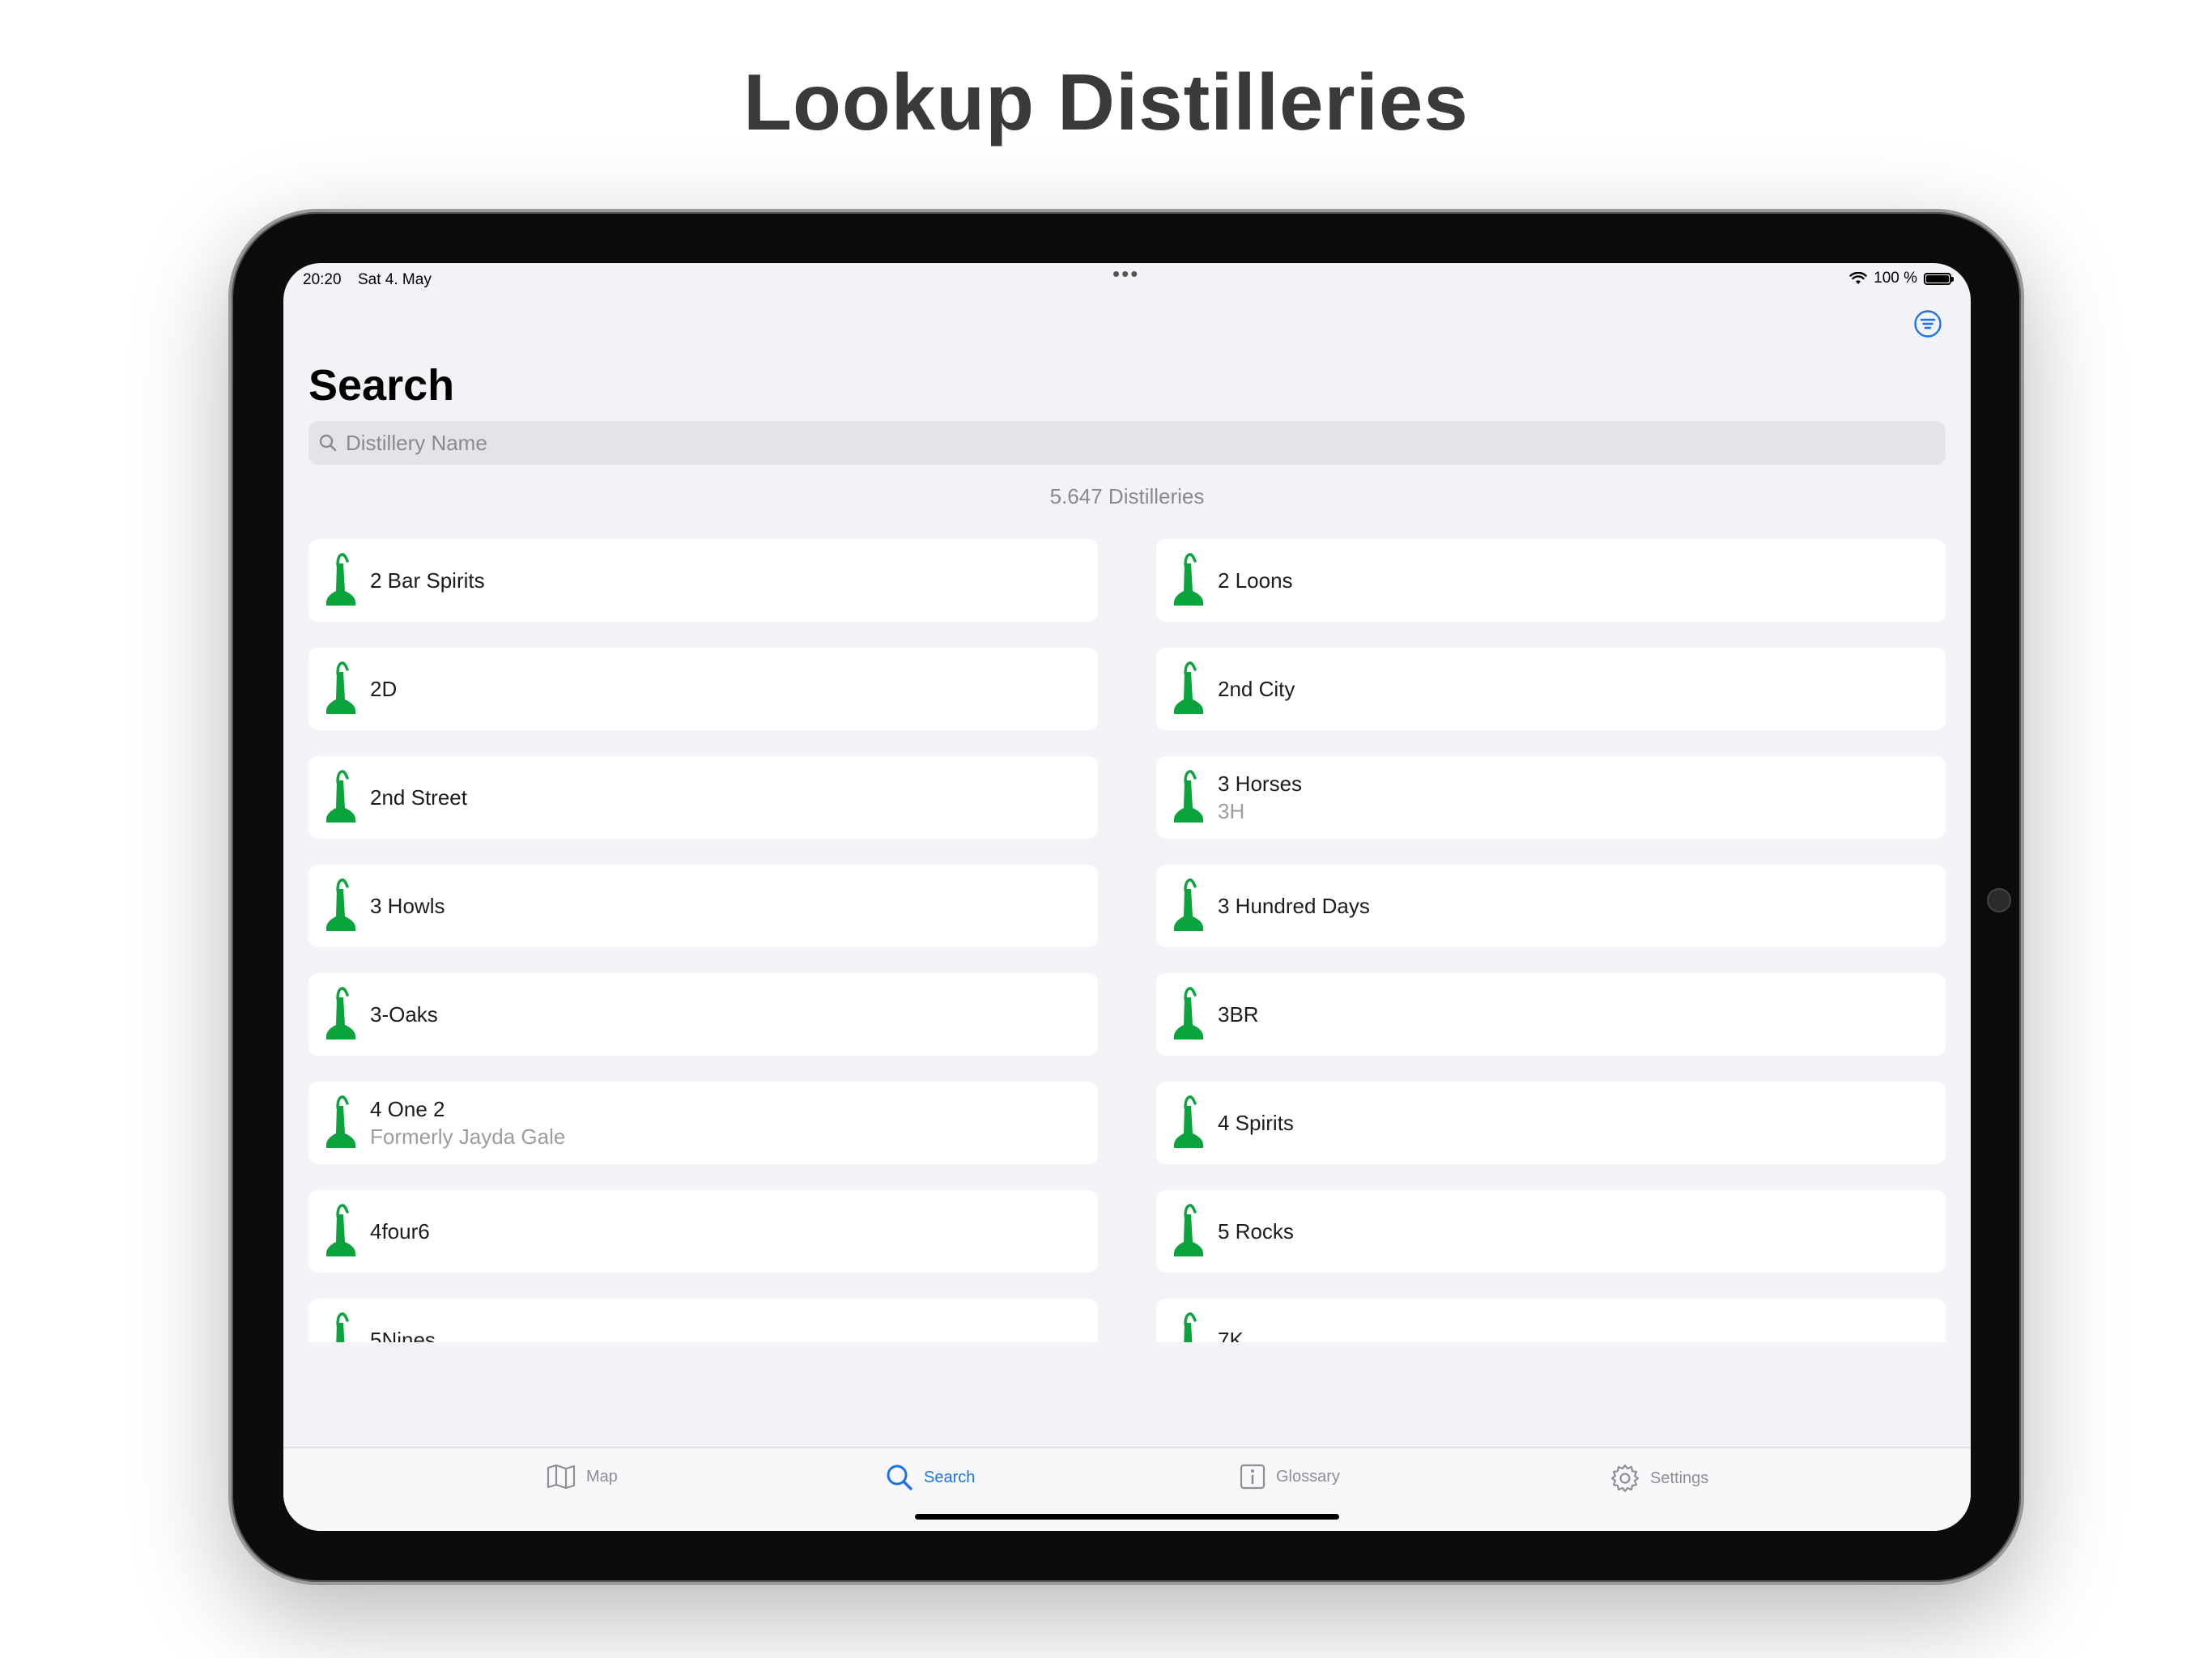 This screenshot has height=1658, width=2212. What do you see at coordinates (1145, 443) in the screenshot?
I see `search-input` at bounding box center [1145, 443].